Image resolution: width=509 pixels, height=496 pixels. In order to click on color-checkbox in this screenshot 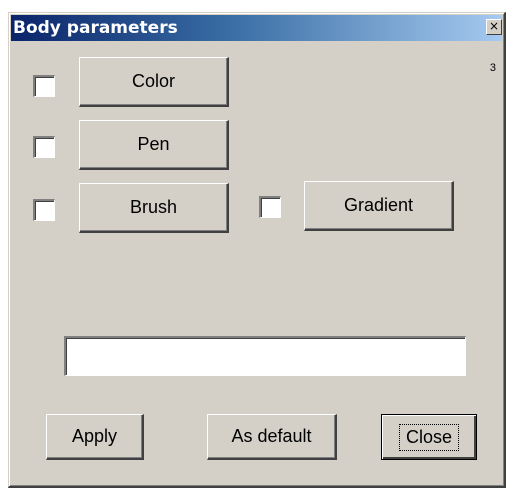, I will do `click(44, 86)`.